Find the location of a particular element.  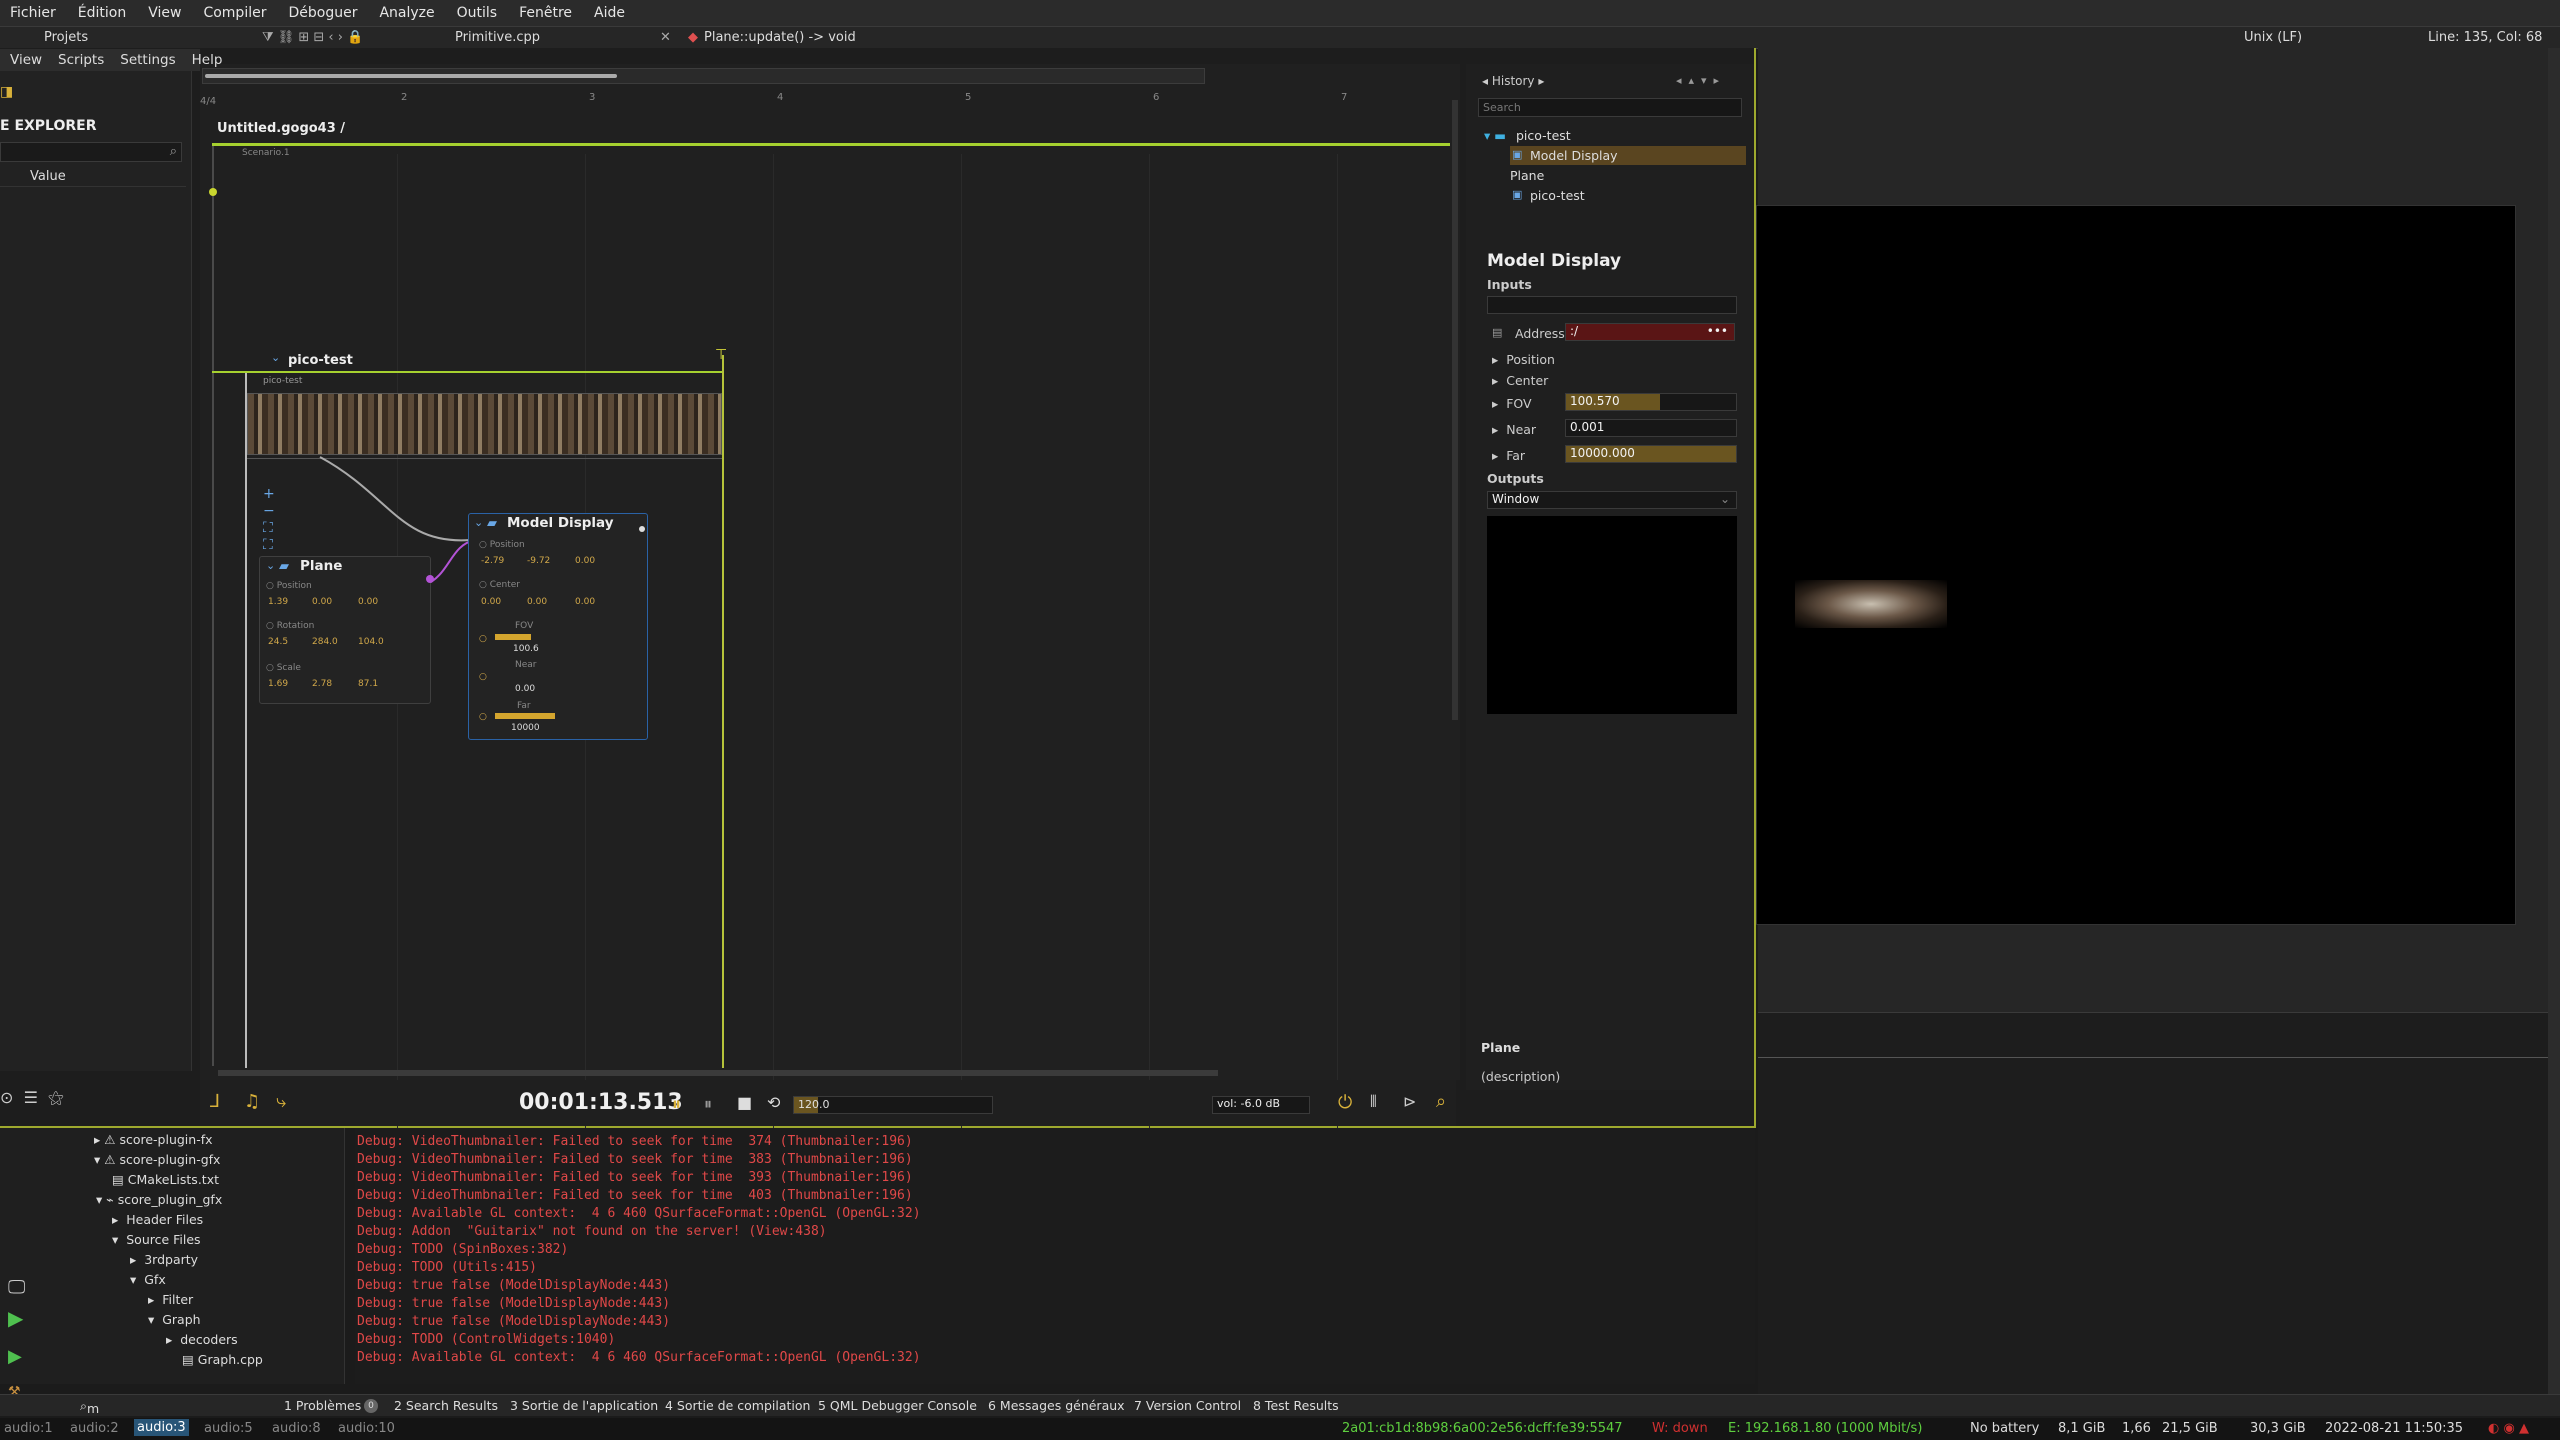

score-menu-scripts: Scripts is located at coordinates (81, 60).